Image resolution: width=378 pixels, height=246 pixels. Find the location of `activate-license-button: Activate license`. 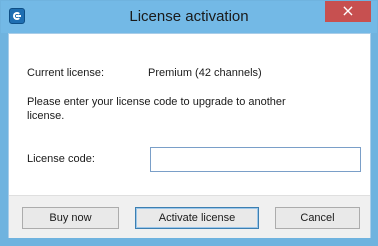

activate-license-button: Activate license is located at coordinates (197, 218).